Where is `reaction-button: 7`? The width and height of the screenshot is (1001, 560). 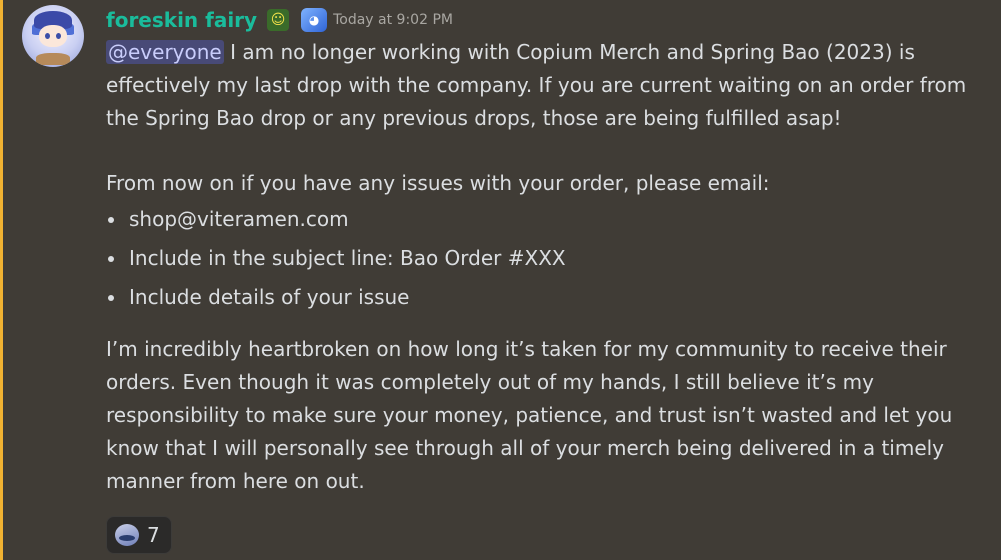 reaction-button: 7 is located at coordinates (139, 535).